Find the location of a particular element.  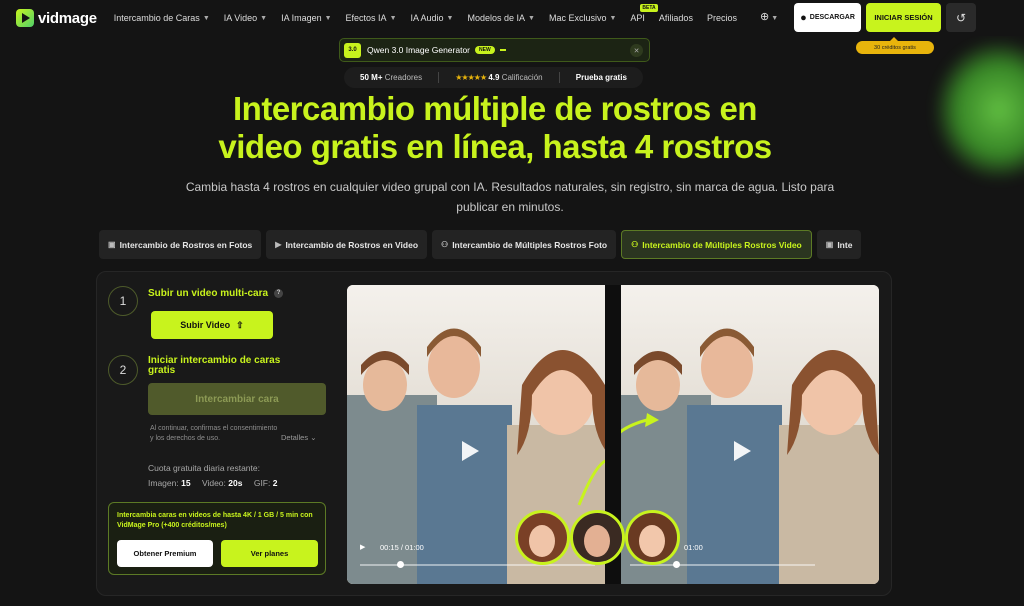

swap-label: Intercambiar cara is located at coordinates (237, 399).